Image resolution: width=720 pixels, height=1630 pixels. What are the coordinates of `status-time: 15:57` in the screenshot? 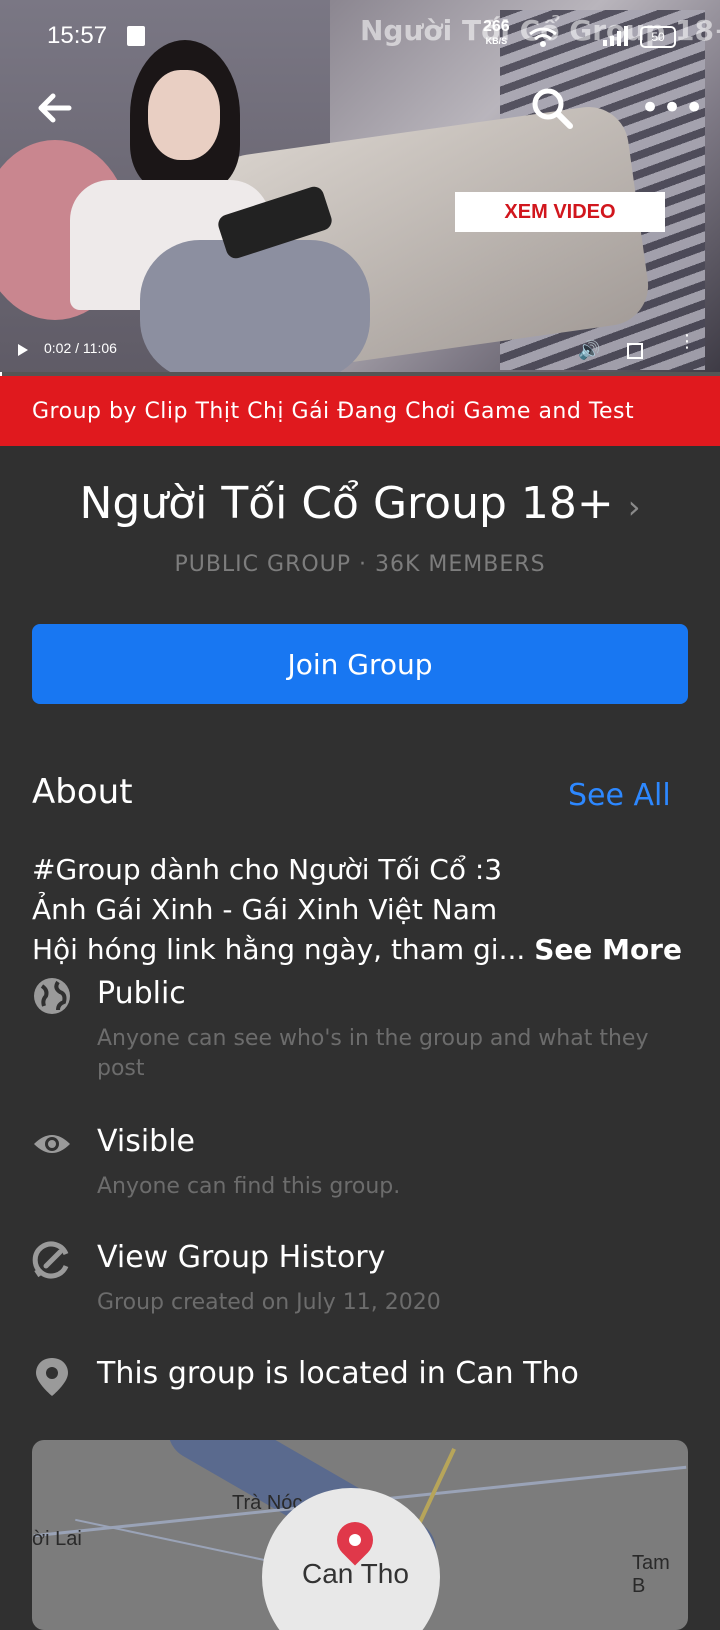 It's located at (77, 35).